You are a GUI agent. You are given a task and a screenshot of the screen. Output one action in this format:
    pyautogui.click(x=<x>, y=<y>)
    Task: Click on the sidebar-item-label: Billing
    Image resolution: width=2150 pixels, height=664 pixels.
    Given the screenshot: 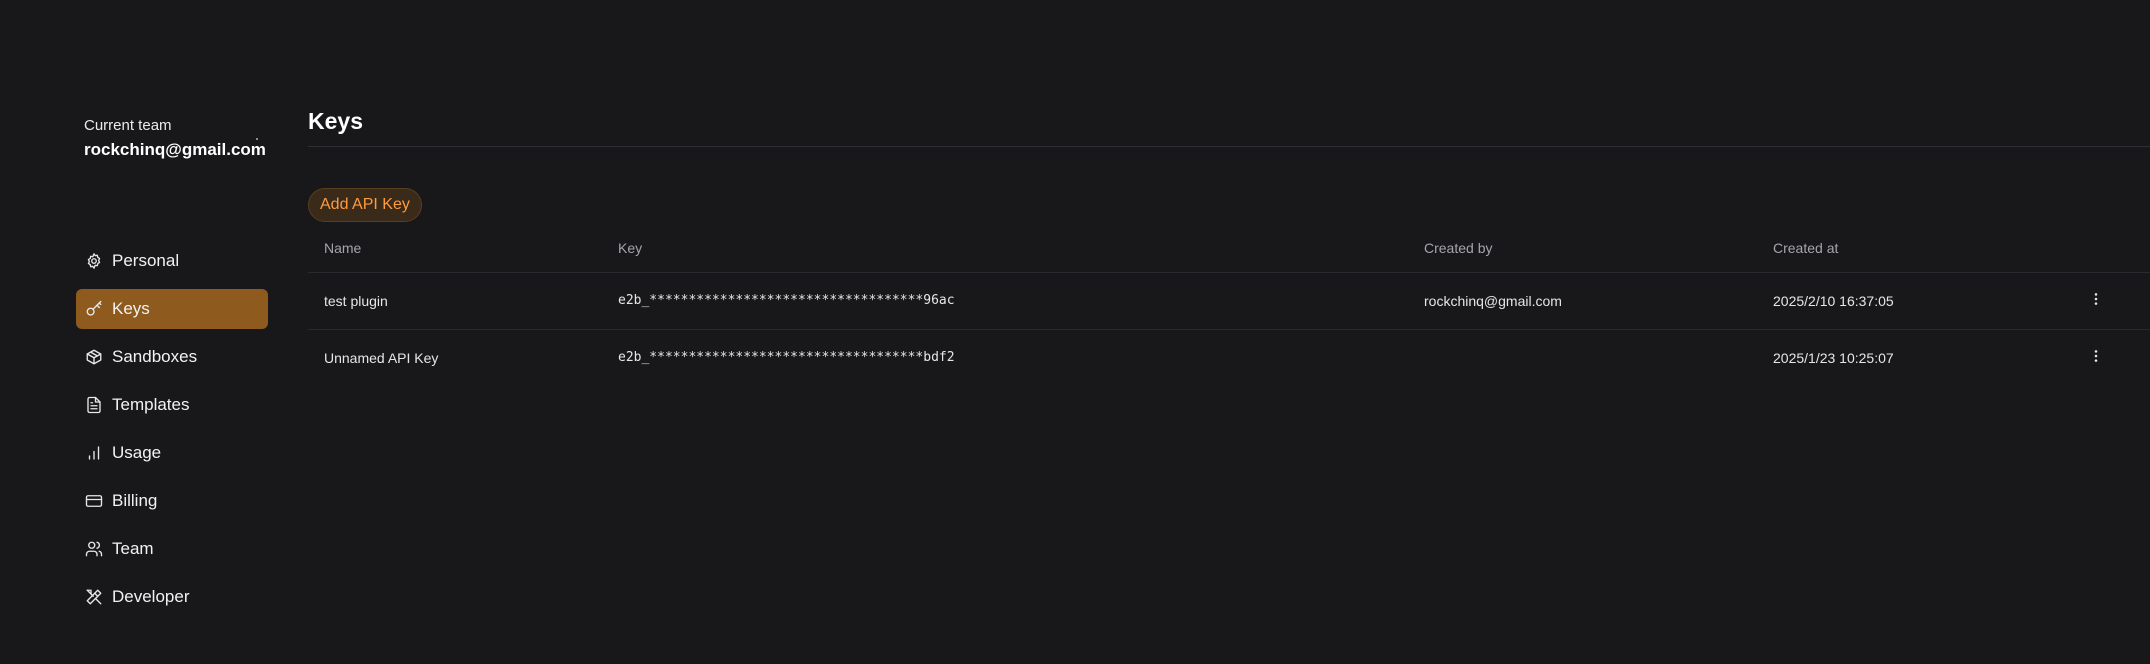 What is the action you would take?
    pyautogui.click(x=135, y=500)
    